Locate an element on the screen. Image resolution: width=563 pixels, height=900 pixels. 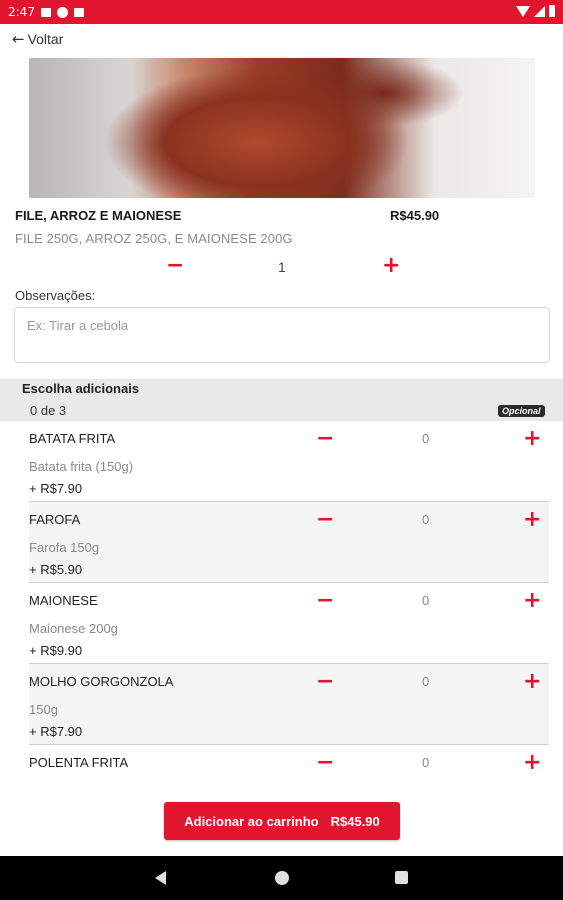
product-image is located at coordinates (282, 128).